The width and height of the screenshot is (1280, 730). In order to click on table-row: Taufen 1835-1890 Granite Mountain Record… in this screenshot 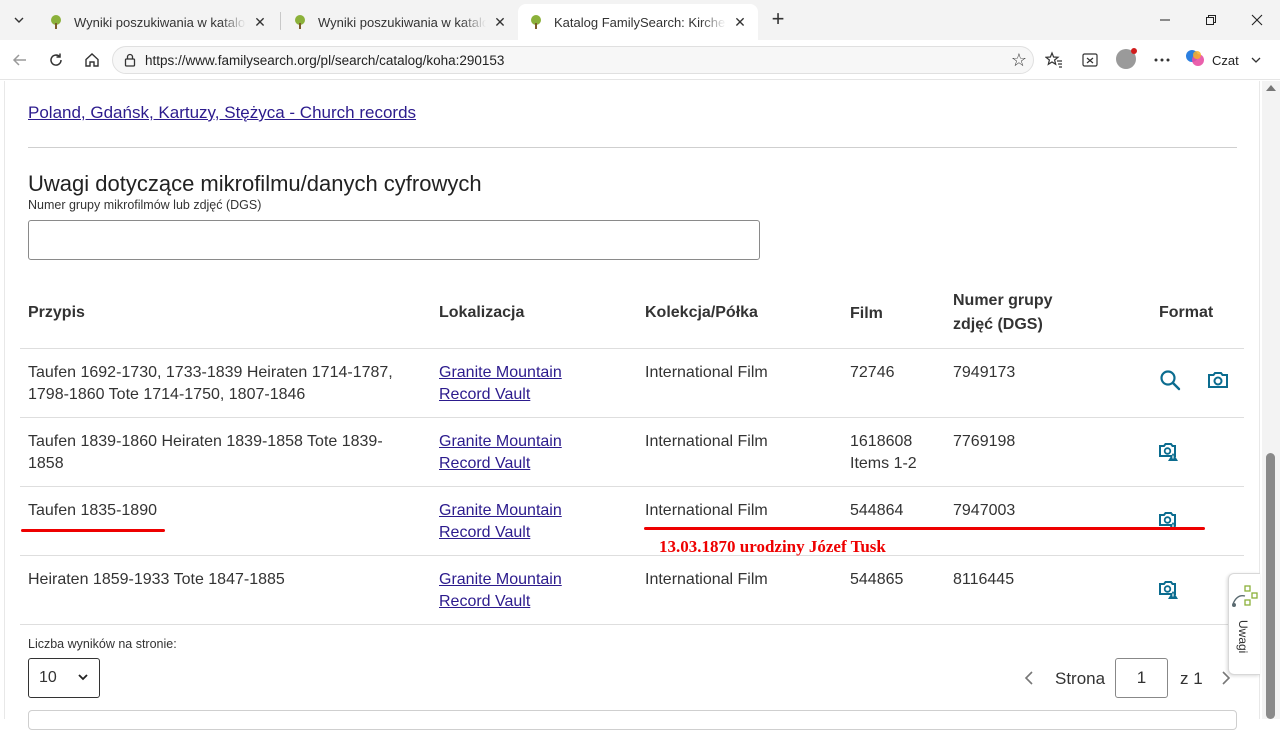, I will do `click(632, 521)`.